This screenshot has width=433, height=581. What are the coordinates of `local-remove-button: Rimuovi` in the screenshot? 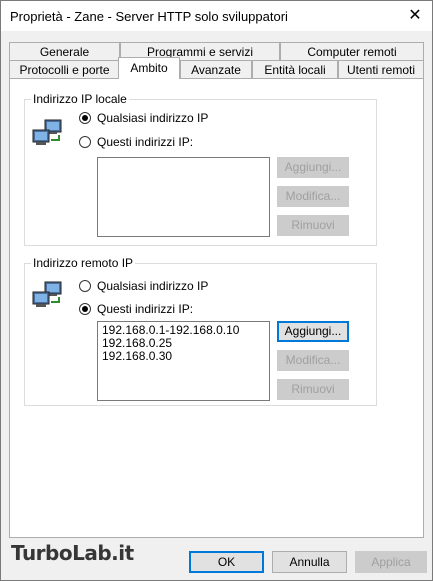 It's located at (313, 225).